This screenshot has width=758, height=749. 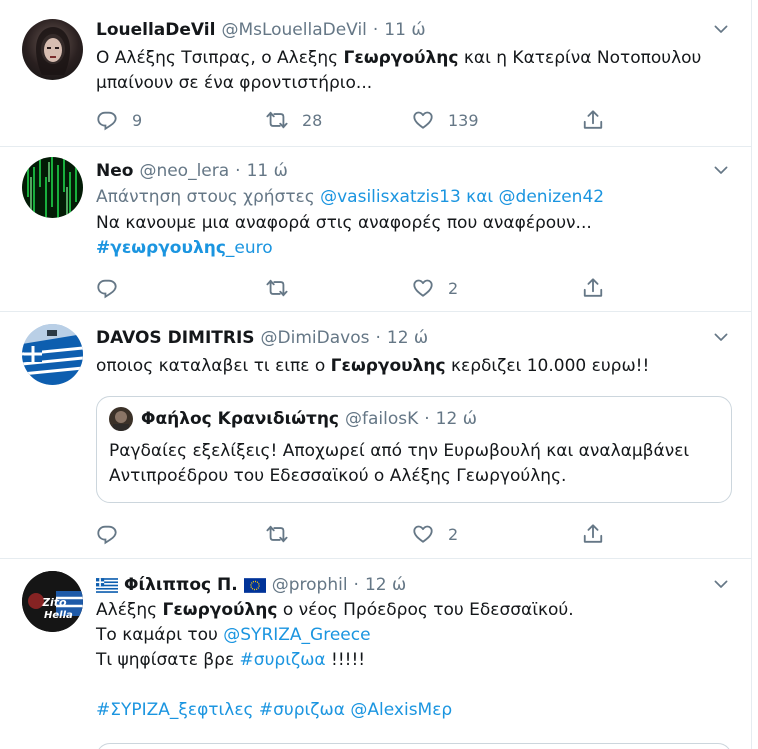 What do you see at coordinates (240, 419) in the screenshot?
I see `quoted-display-name: Φαήλος Κρανιδιώτης` at bounding box center [240, 419].